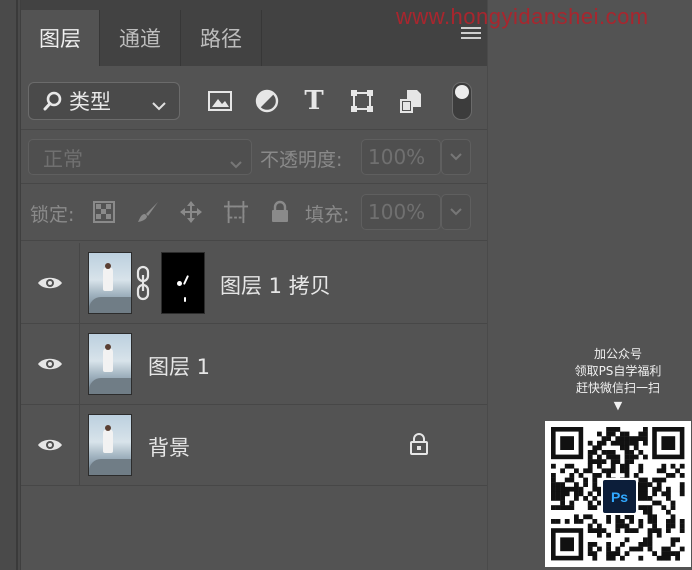 This screenshot has width=692, height=570. I want to click on down-arrow-icon: ▼, so click(618, 405).